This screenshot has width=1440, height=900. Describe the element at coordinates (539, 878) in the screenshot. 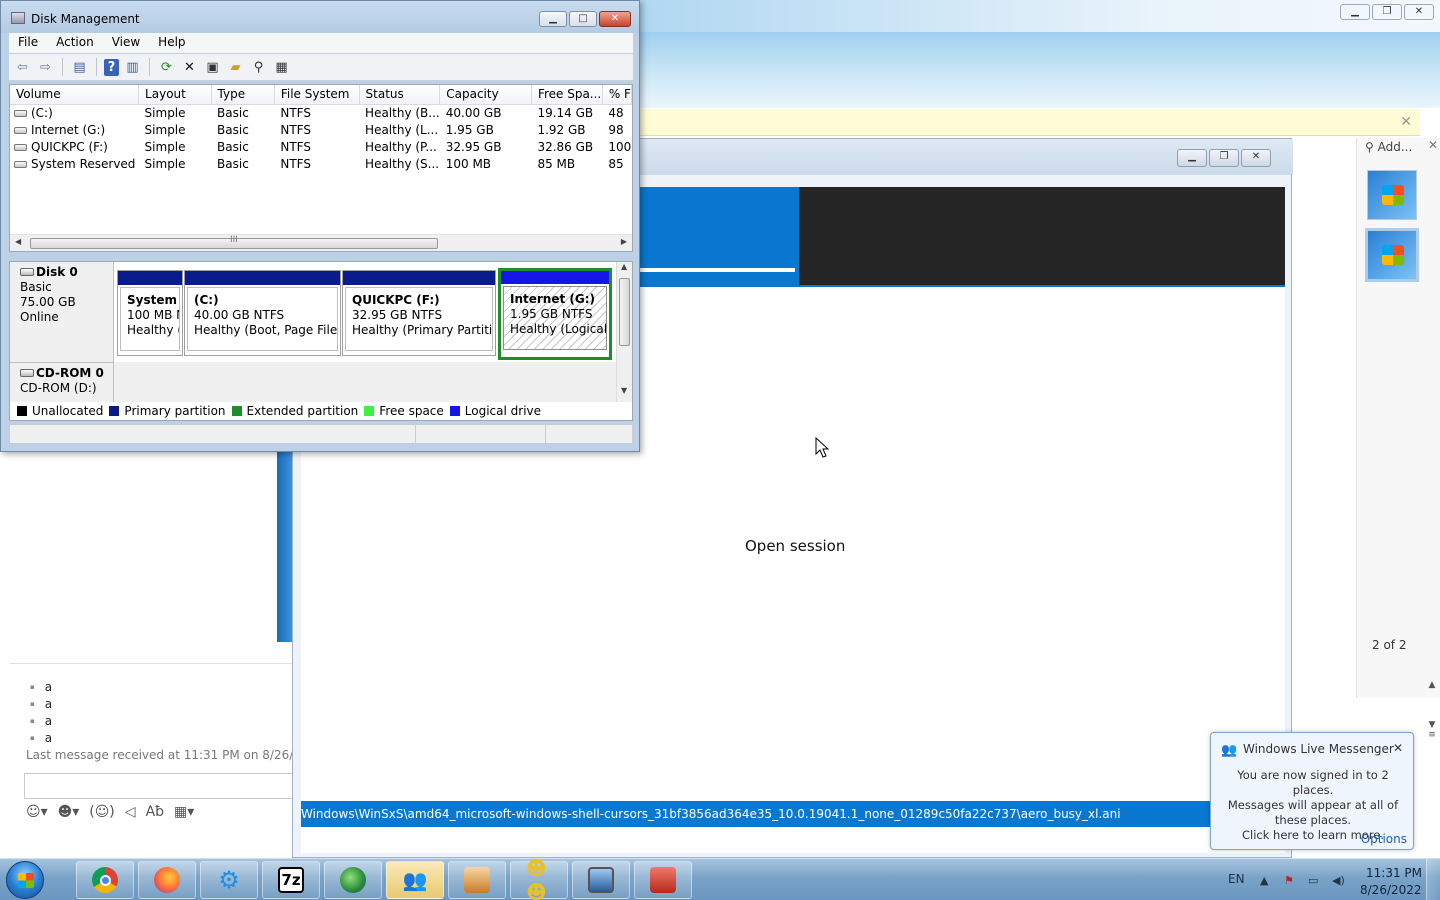

I see `taskbar-contacts-app: ☻☻` at that location.